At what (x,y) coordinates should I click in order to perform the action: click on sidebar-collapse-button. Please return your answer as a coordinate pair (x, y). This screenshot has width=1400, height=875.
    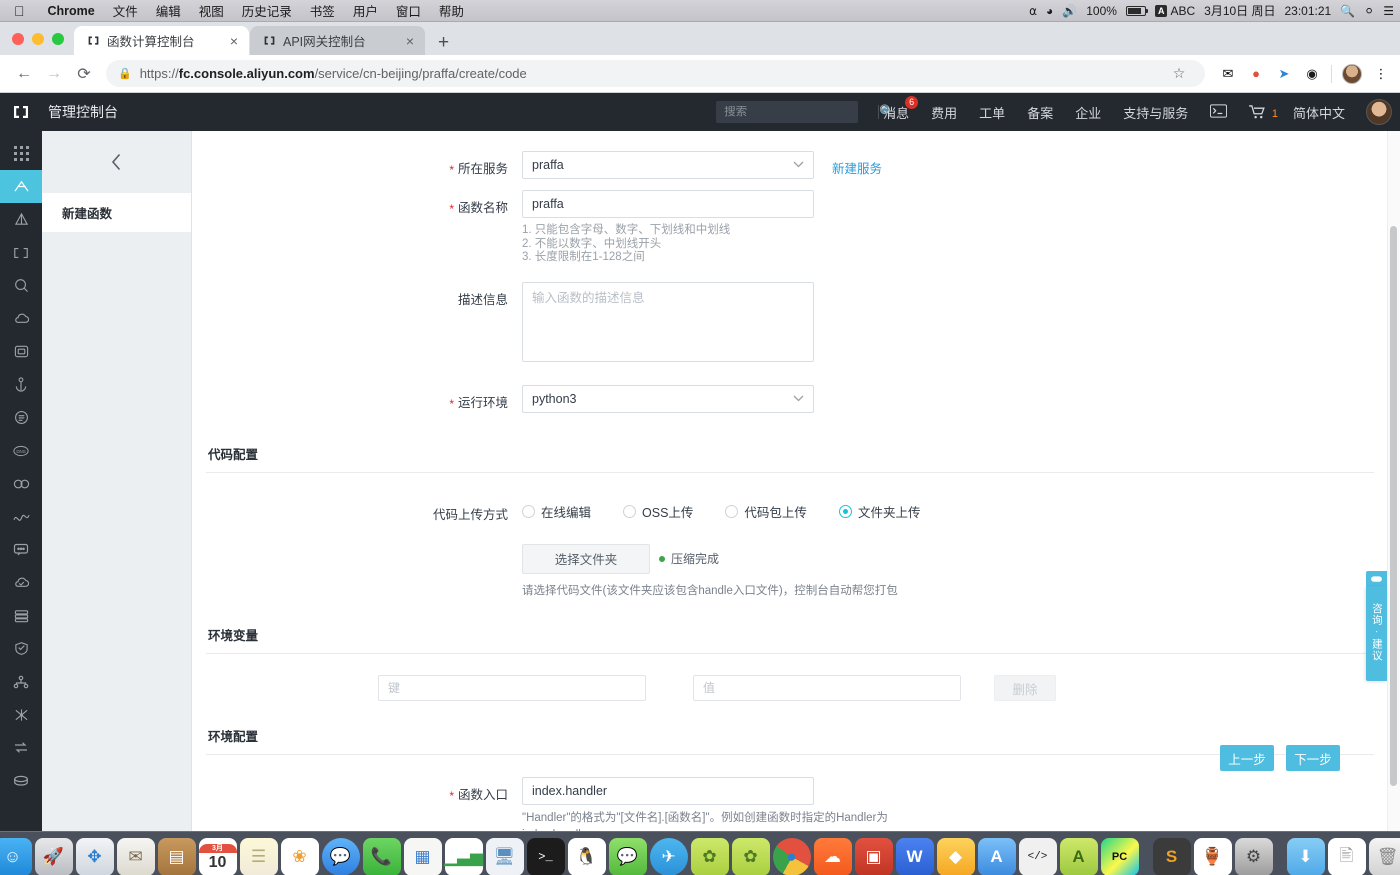
    Looking at the image, I should click on (116, 162).